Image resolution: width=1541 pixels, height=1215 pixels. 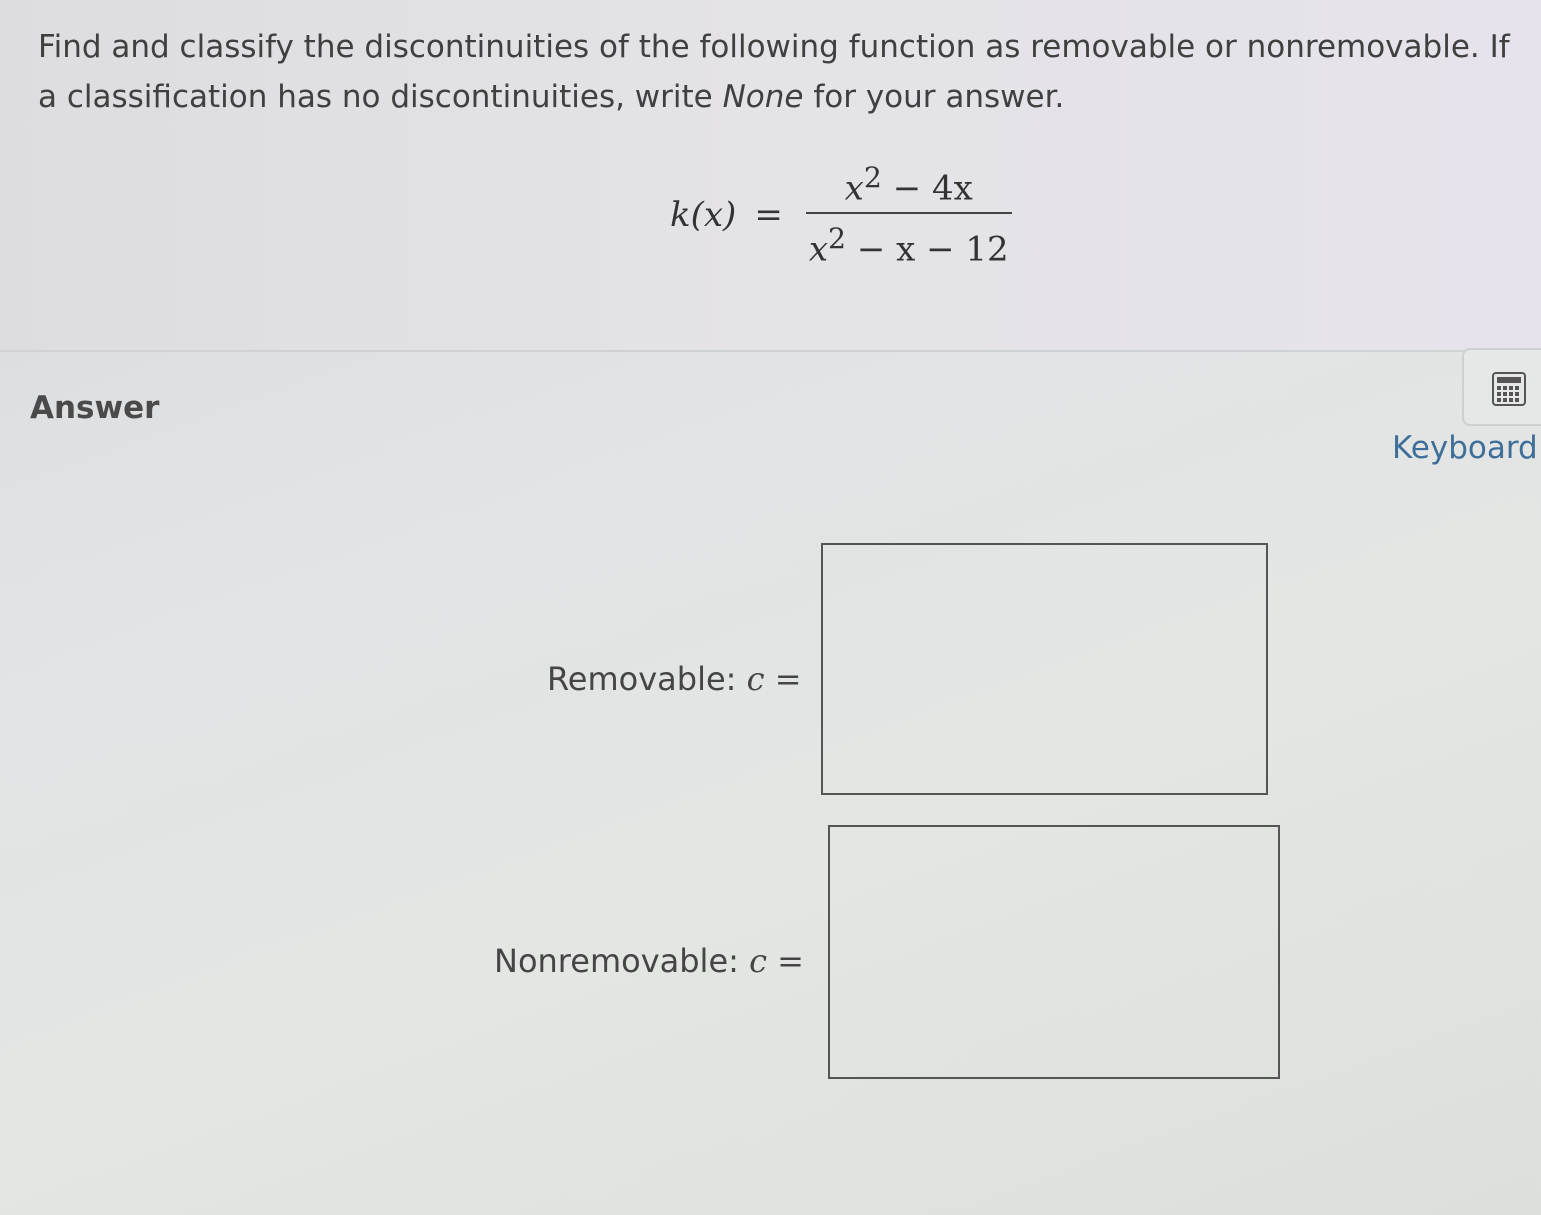 I want to click on denominator-exponent: 2, so click(x=837, y=238).